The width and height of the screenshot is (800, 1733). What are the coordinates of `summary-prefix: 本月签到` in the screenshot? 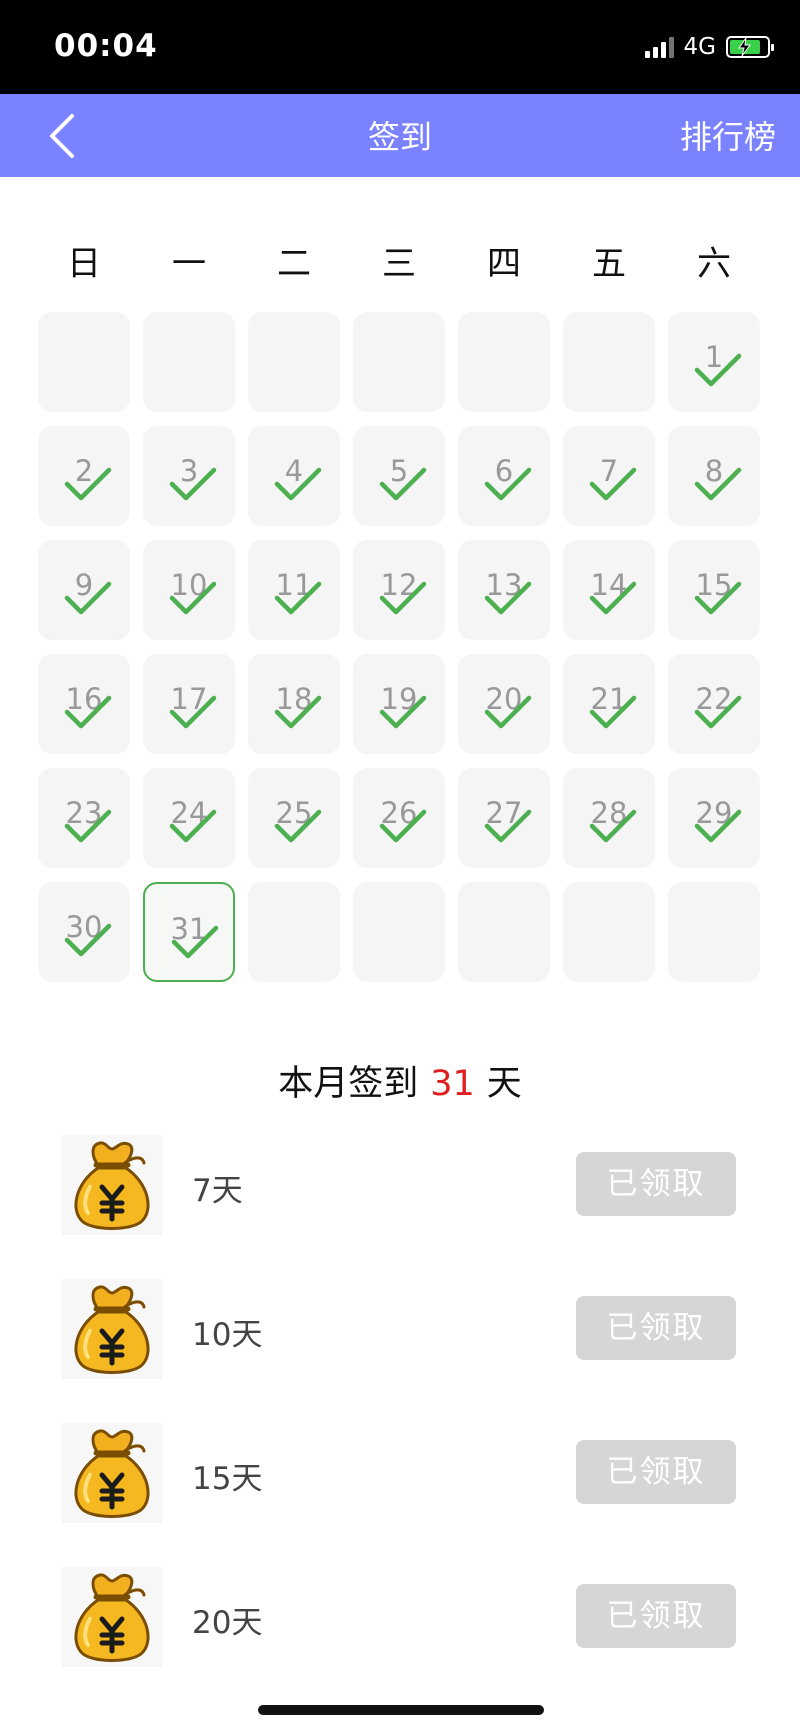 It's located at (348, 1084).